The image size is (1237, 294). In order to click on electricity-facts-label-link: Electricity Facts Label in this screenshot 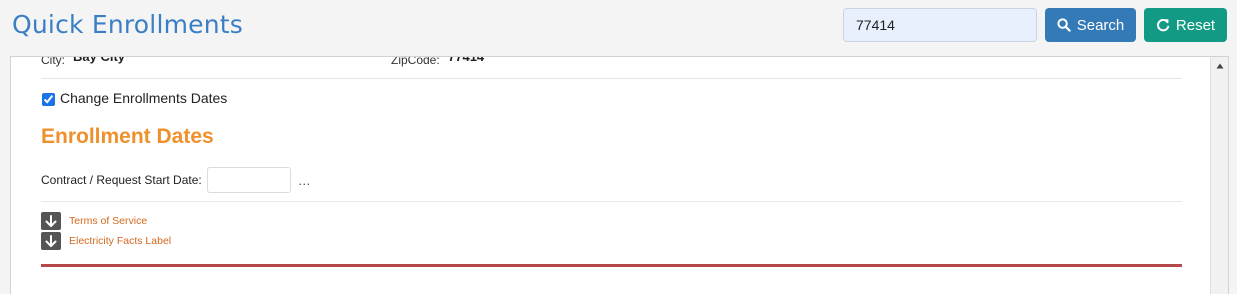, I will do `click(106, 241)`.